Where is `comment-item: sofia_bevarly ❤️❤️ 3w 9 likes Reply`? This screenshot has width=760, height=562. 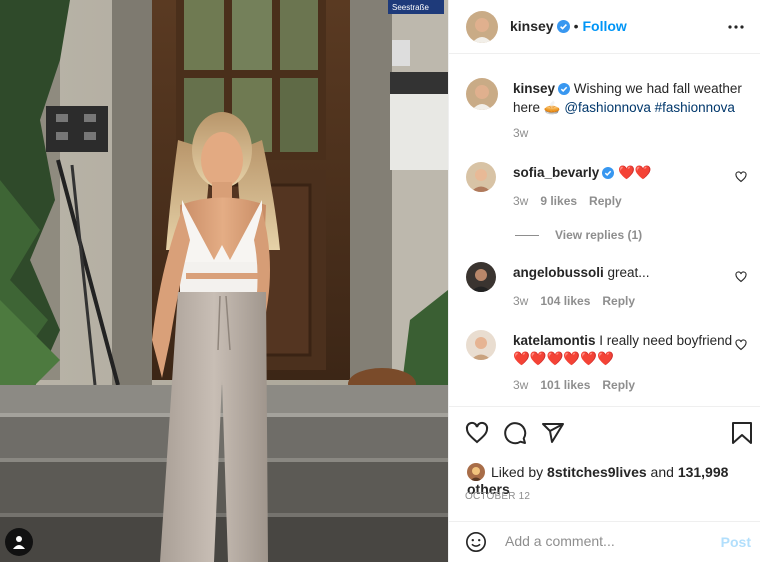
comment-item: sofia_bevarly ❤️❤️ 3w 9 likes Reply is located at coordinates (610, 190).